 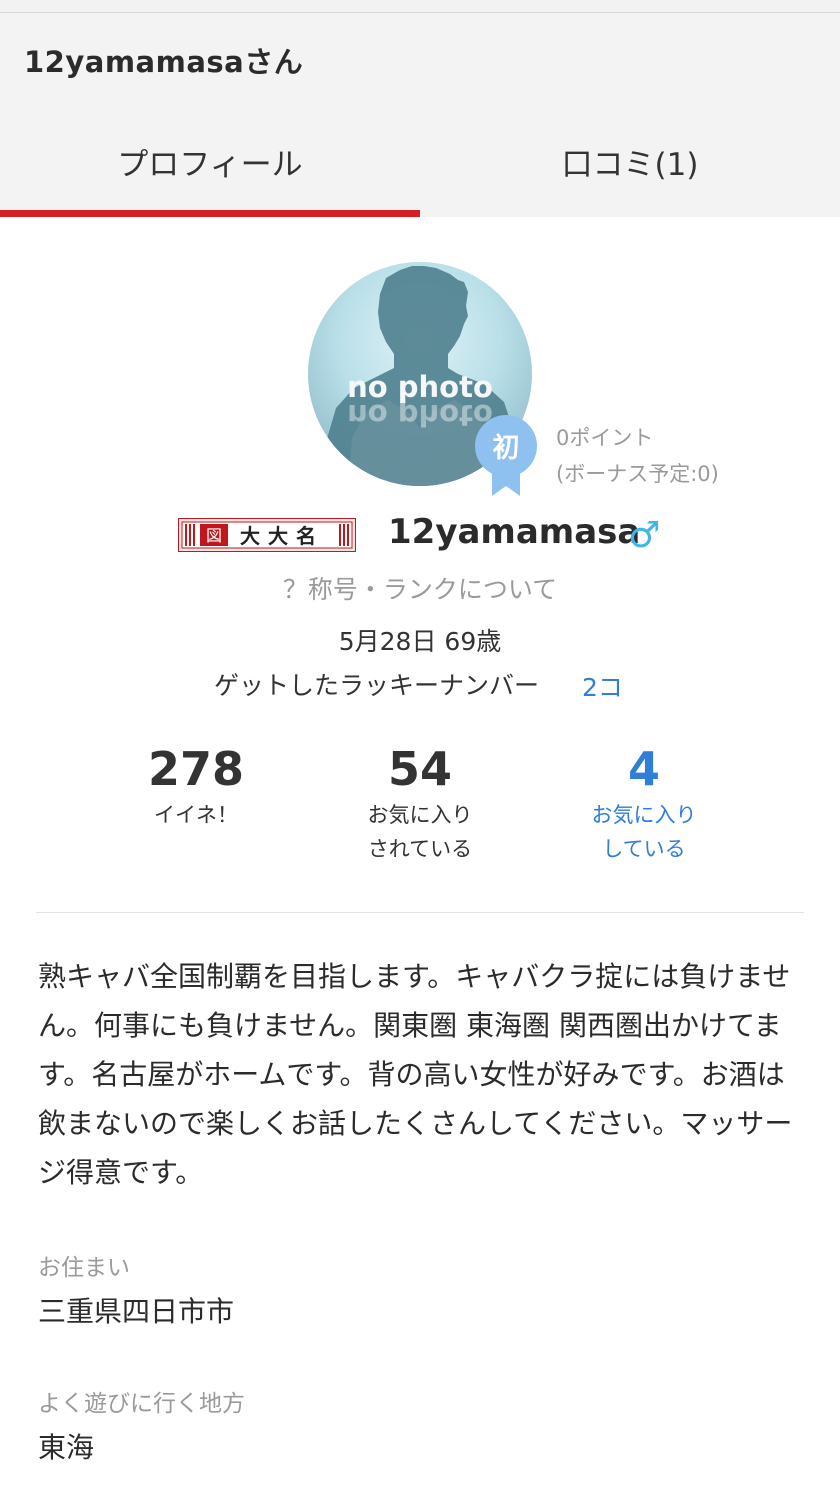 What do you see at coordinates (377, 685) in the screenshot?
I see `lucky-number-label: ゲットしたラッキーナンバー` at bounding box center [377, 685].